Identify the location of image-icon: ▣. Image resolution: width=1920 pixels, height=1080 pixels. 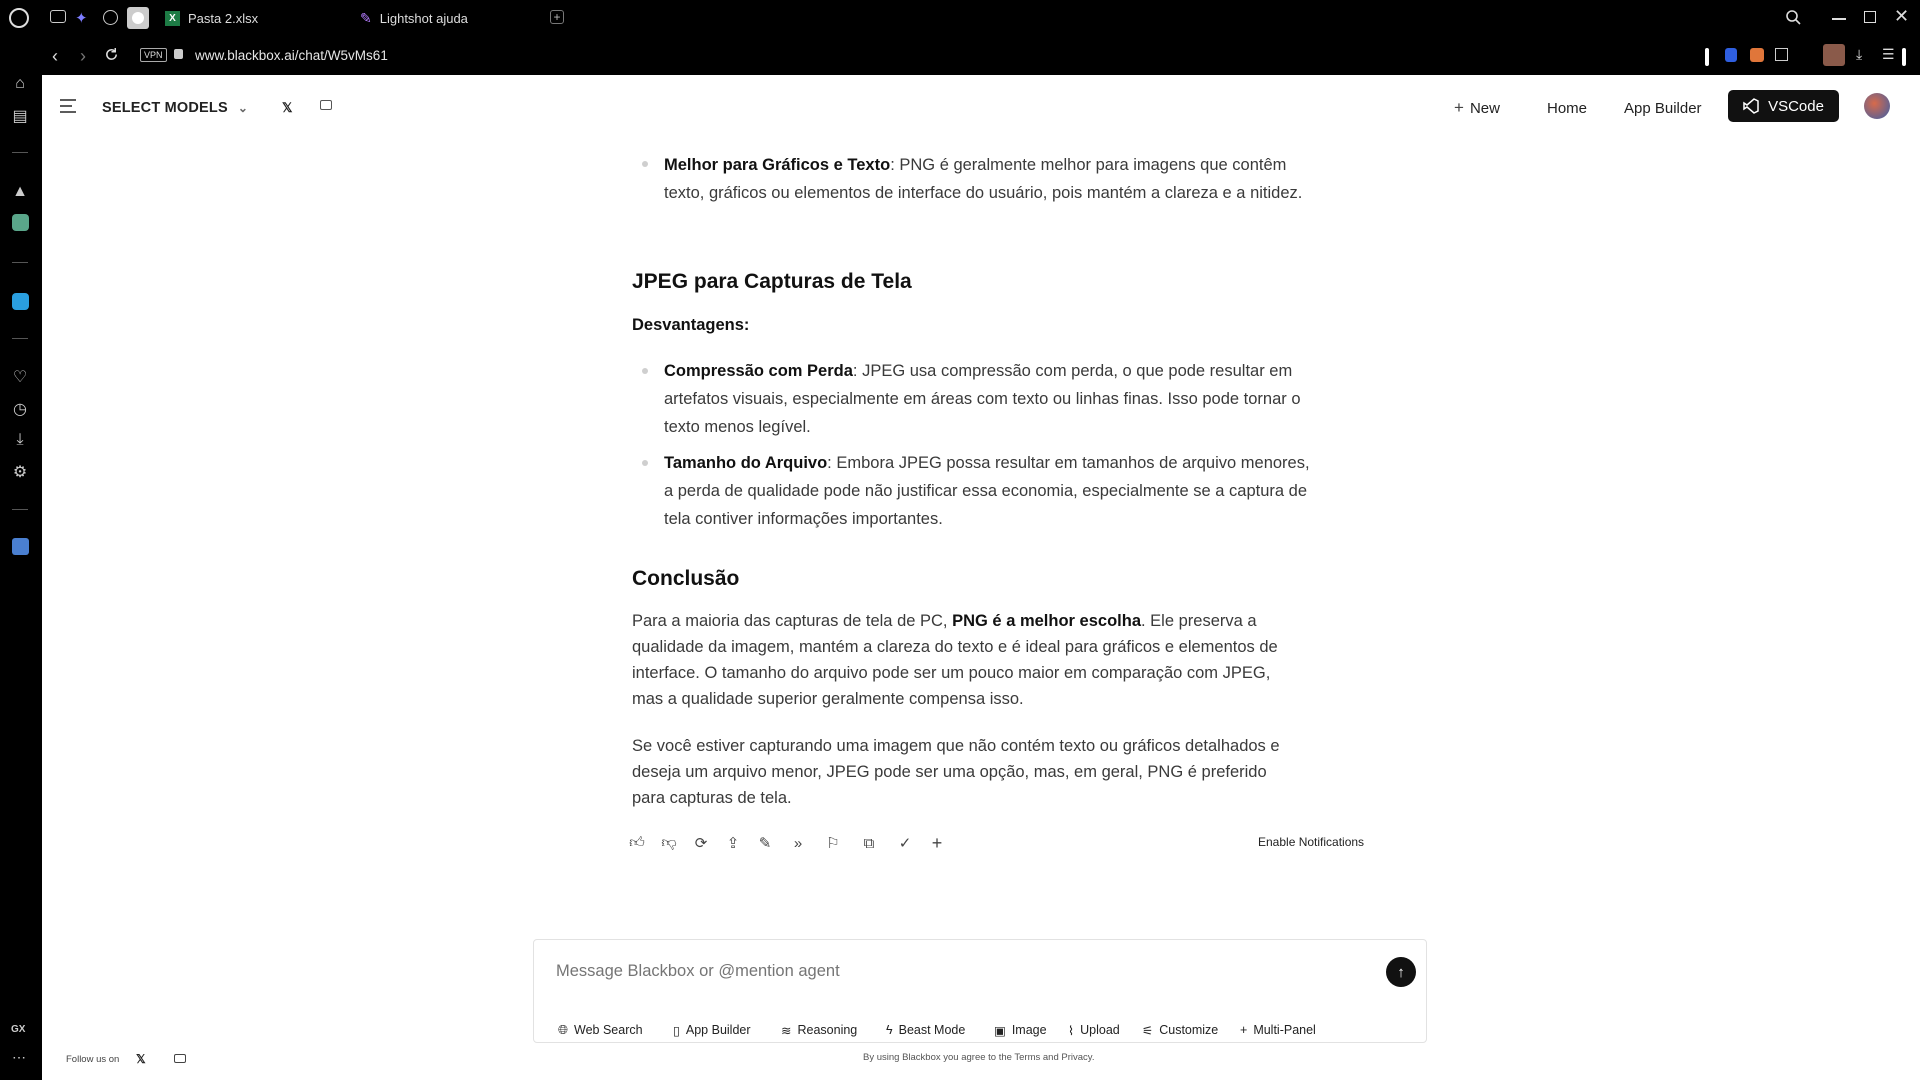
(1000, 1030).